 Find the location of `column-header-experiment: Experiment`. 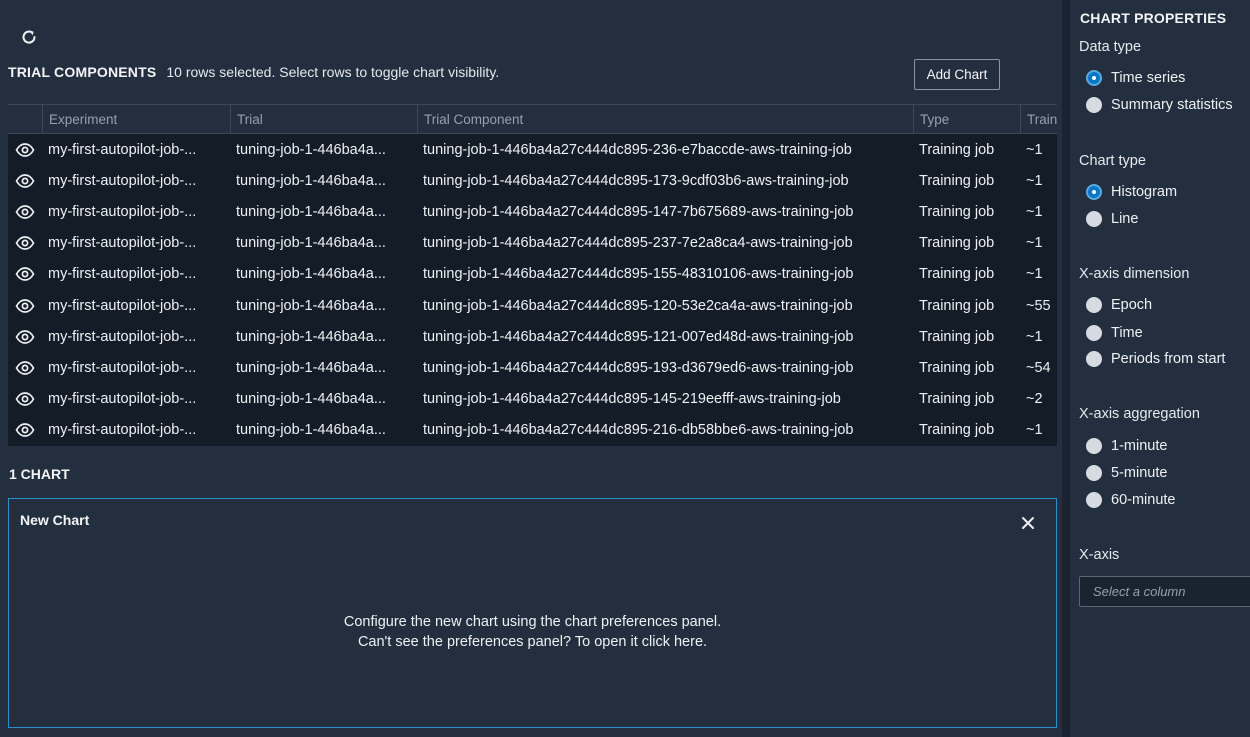

column-header-experiment: Experiment is located at coordinates (136, 119).